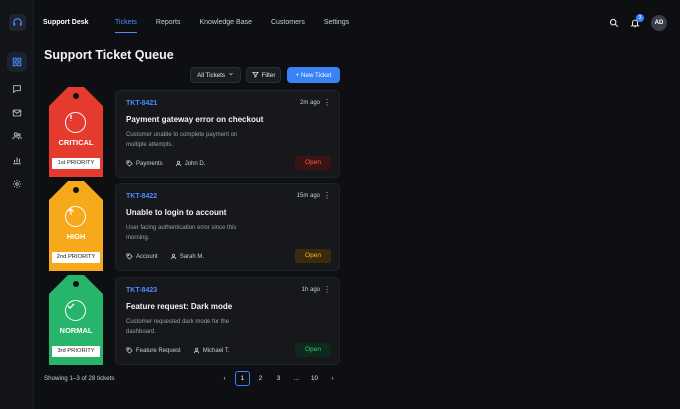  I want to click on tab-knowledge-base: Knowledge Base, so click(225, 23).